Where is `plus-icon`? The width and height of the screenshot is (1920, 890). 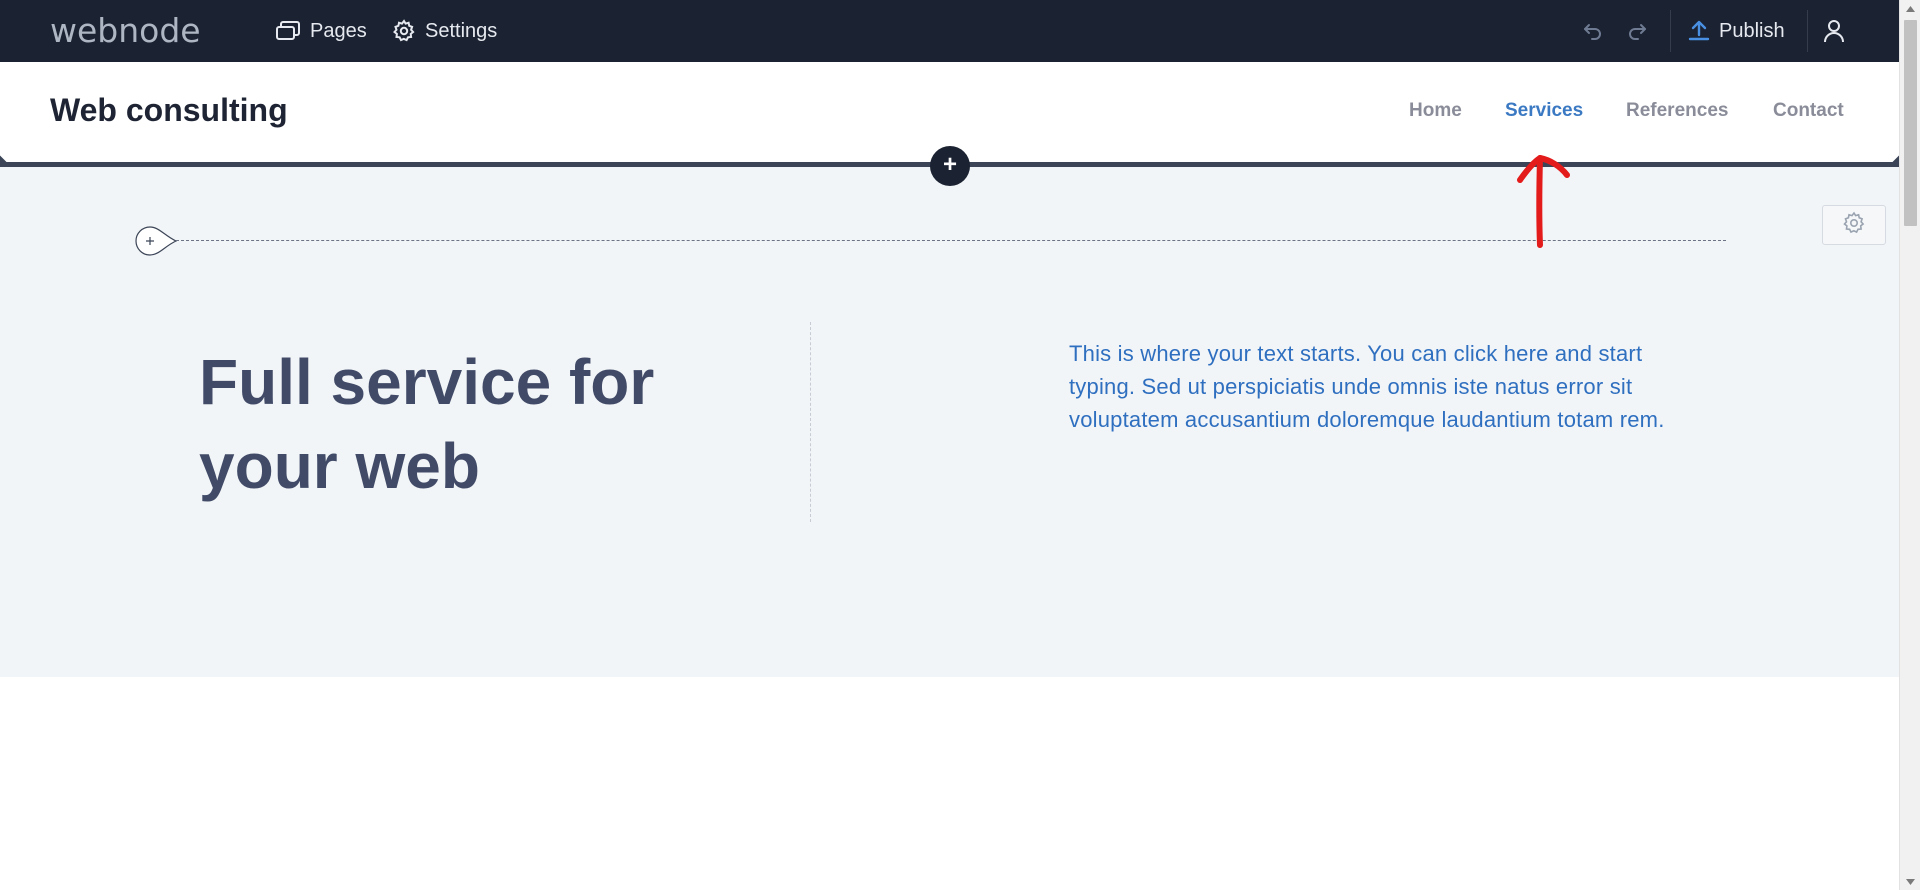
plus-icon is located at coordinates (156, 241).